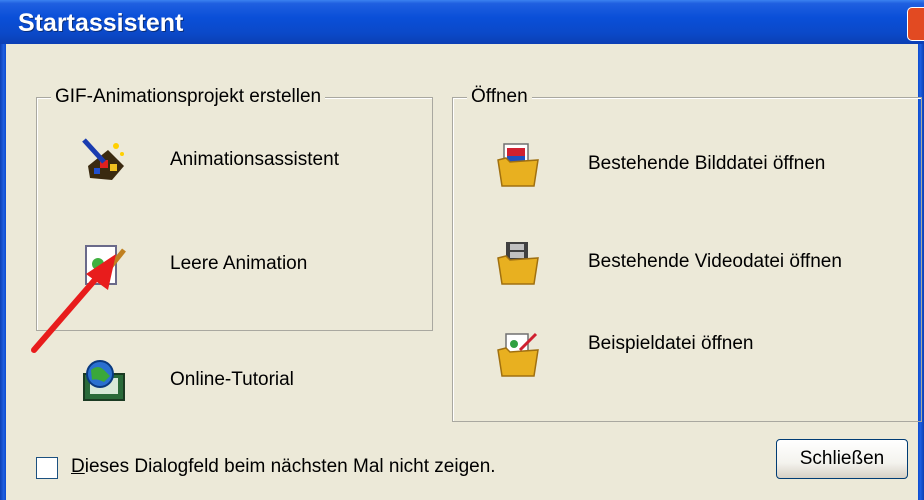 The width and height of the screenshot is (924, 500). Describe the element at coordinates (104, 160) in the screenshot. I see `wizard-icon` at that location.